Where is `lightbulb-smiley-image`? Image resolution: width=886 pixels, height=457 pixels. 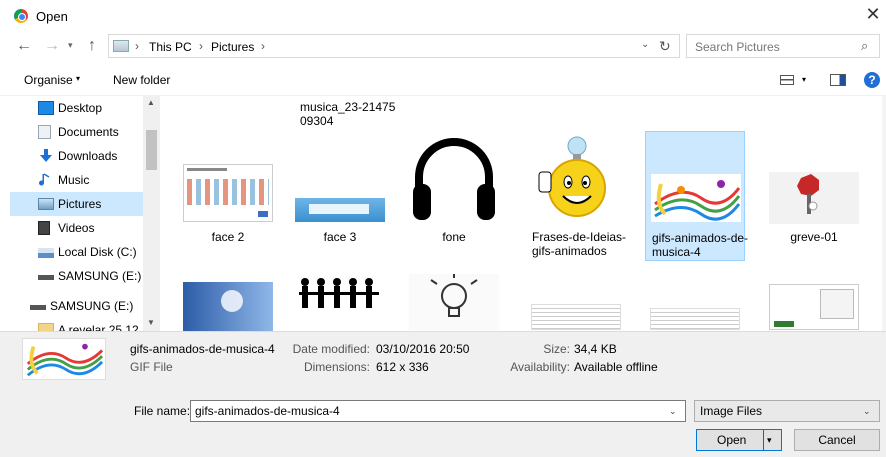
lightbulb-smiley-image is located at coordinates (572, 176).